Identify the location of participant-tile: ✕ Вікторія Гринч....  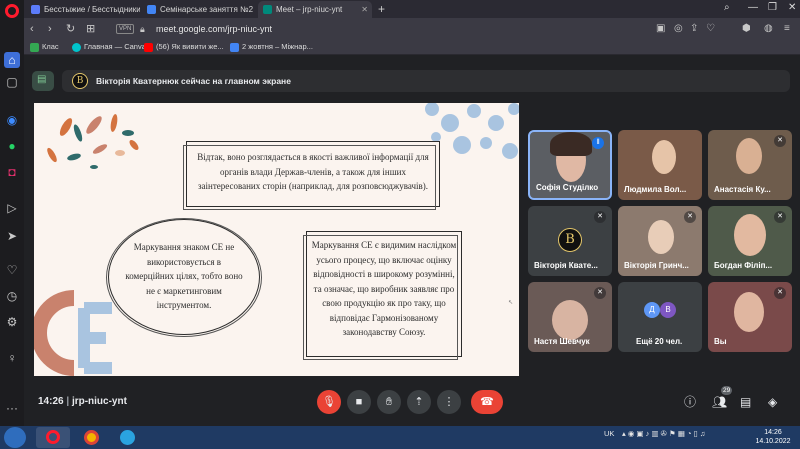
(660, 241).